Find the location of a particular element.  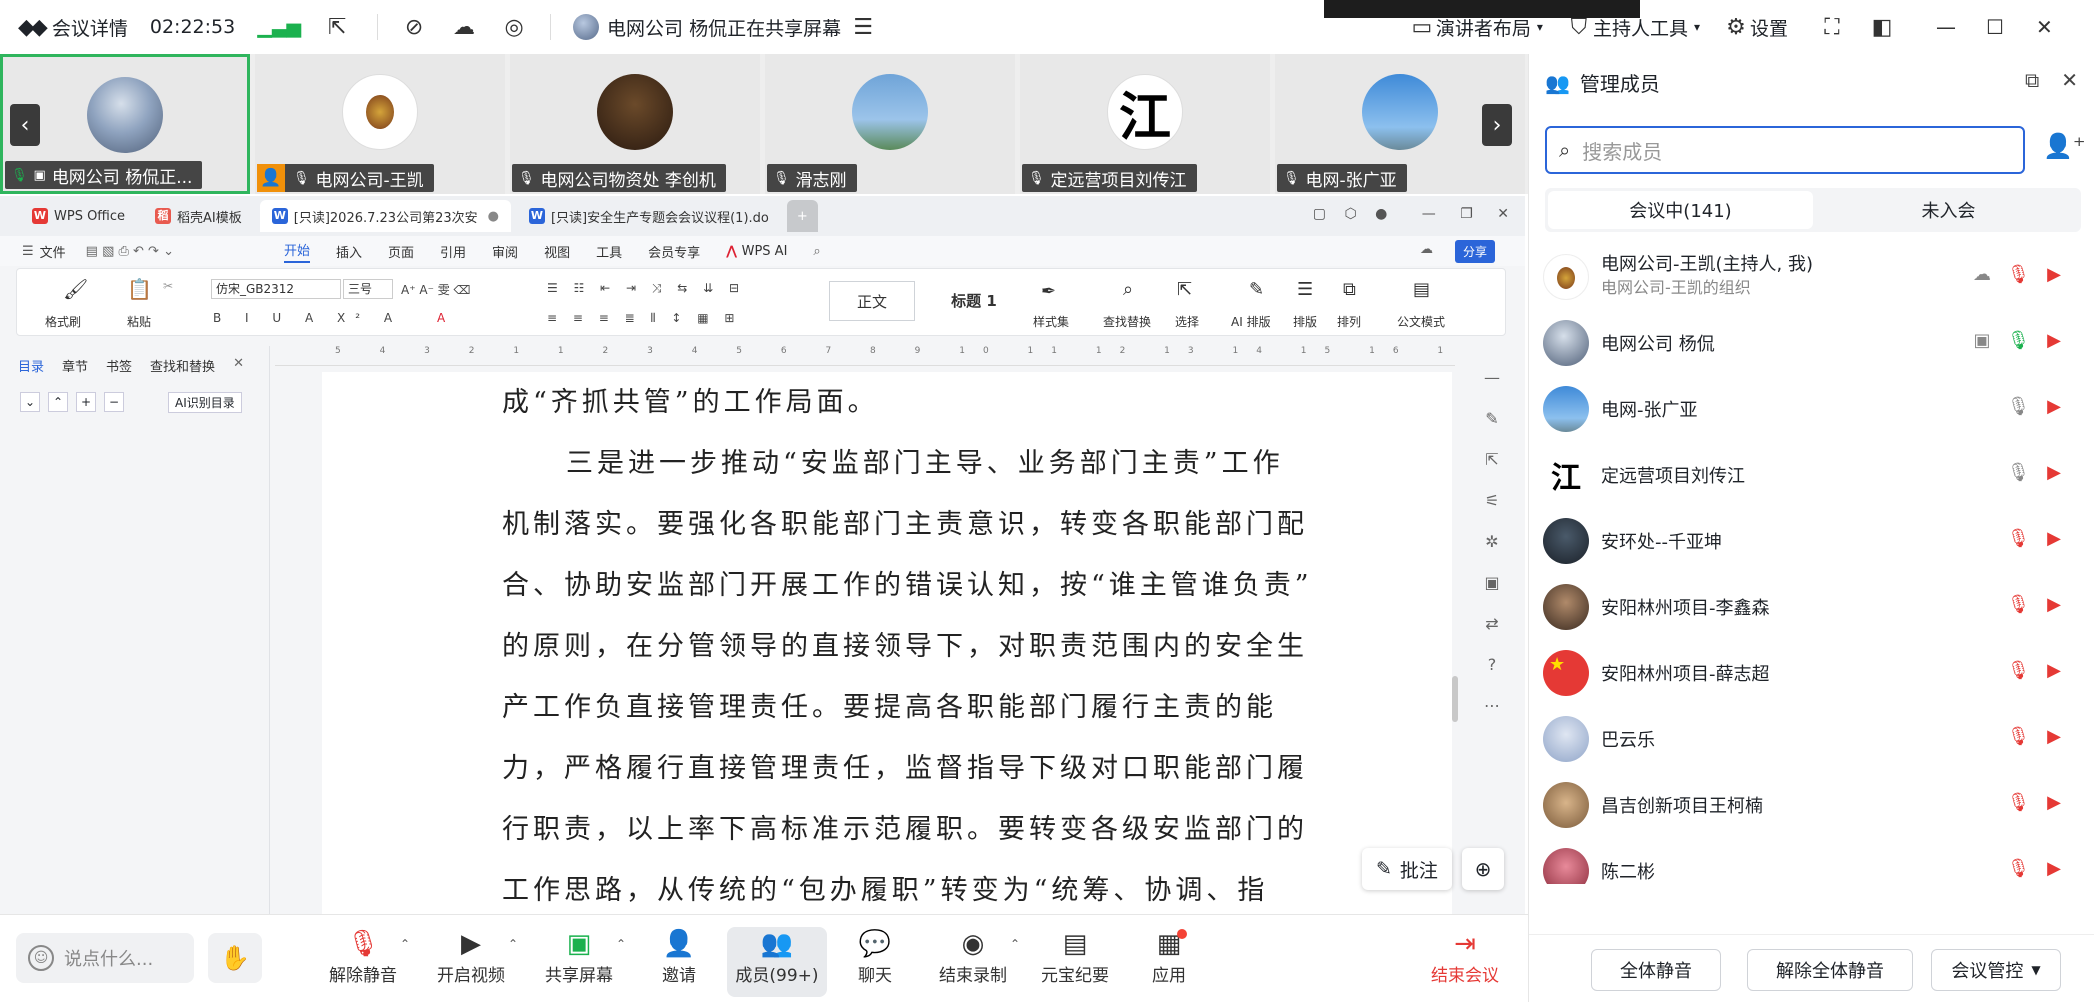

end-meeting-button: ⇥ 结束会议 is located at coordinates (1465, 962).